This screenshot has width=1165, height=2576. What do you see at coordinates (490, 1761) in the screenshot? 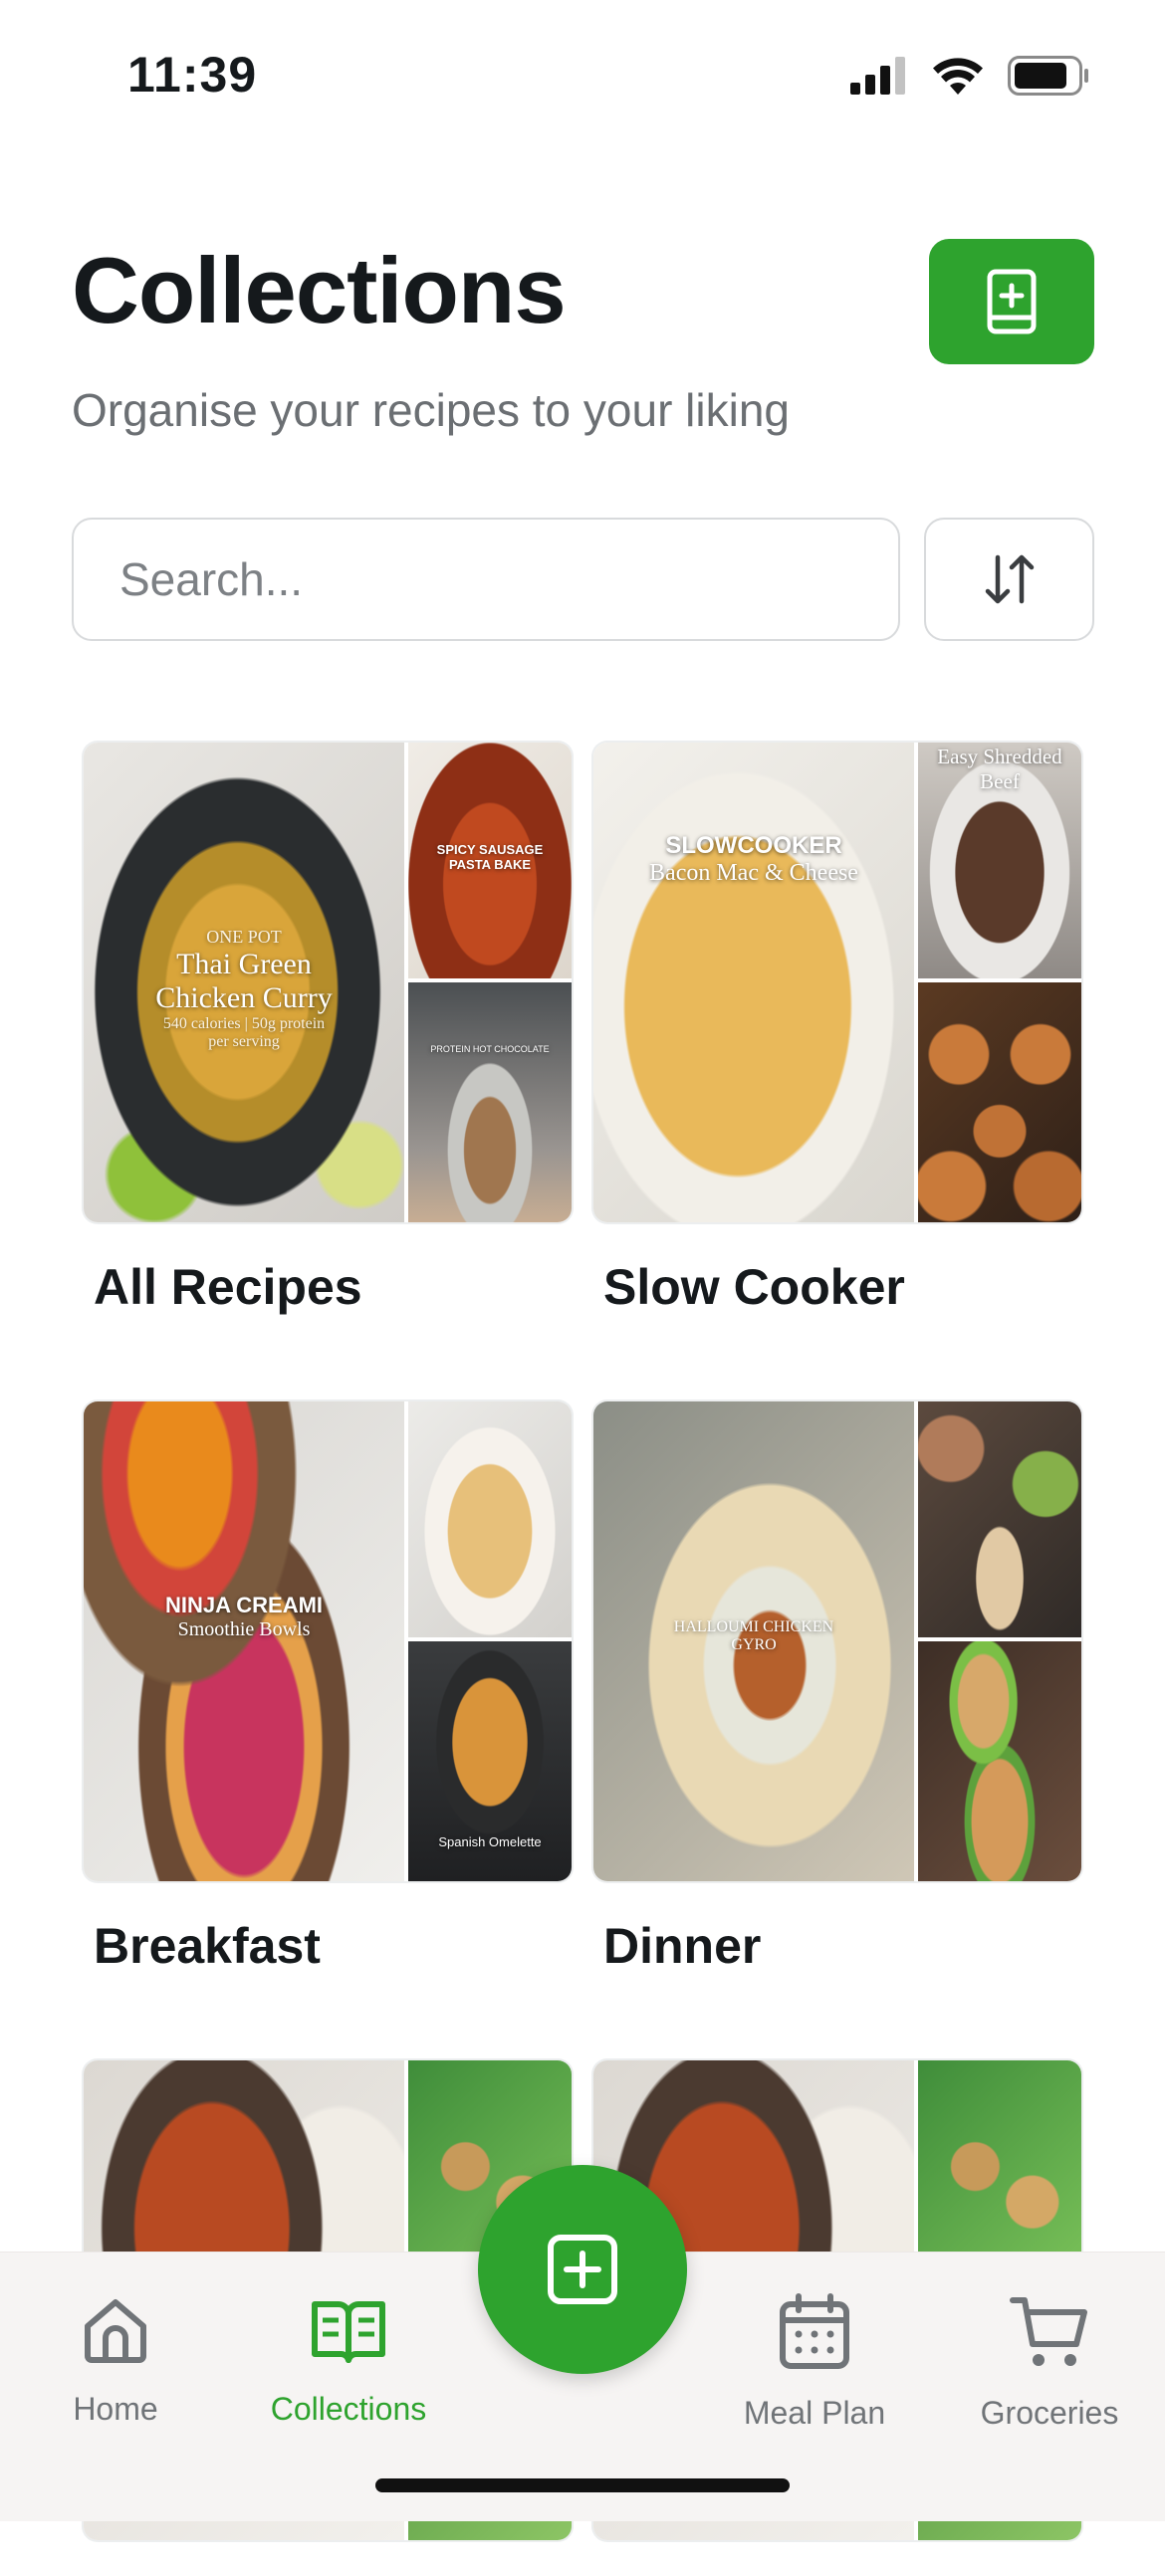
I see `recipe-image-spanish-omelette: Spanish Omelette` at bounding box center [490, 1761].